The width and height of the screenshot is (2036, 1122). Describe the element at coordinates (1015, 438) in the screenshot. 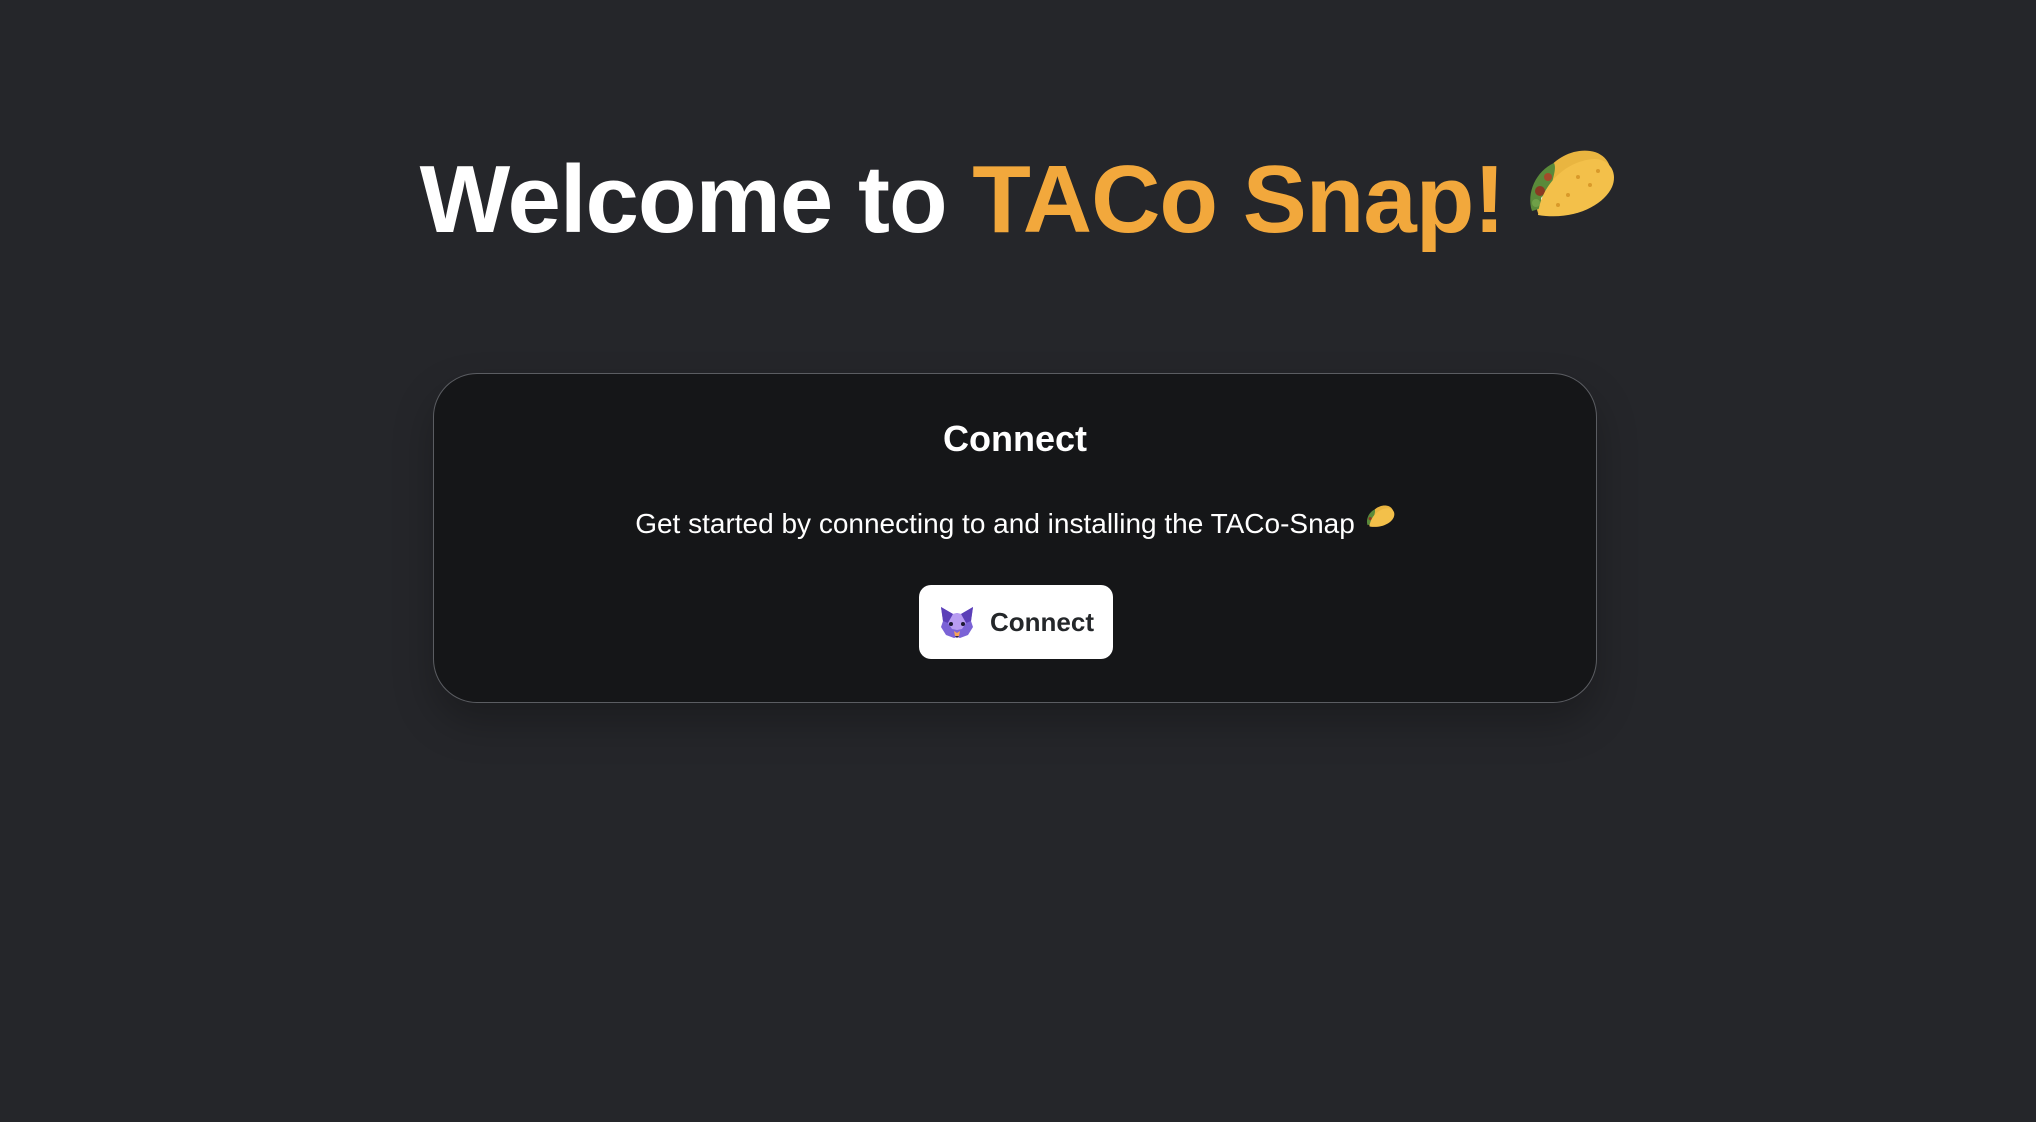

I see `card-title: Connect` at that location.